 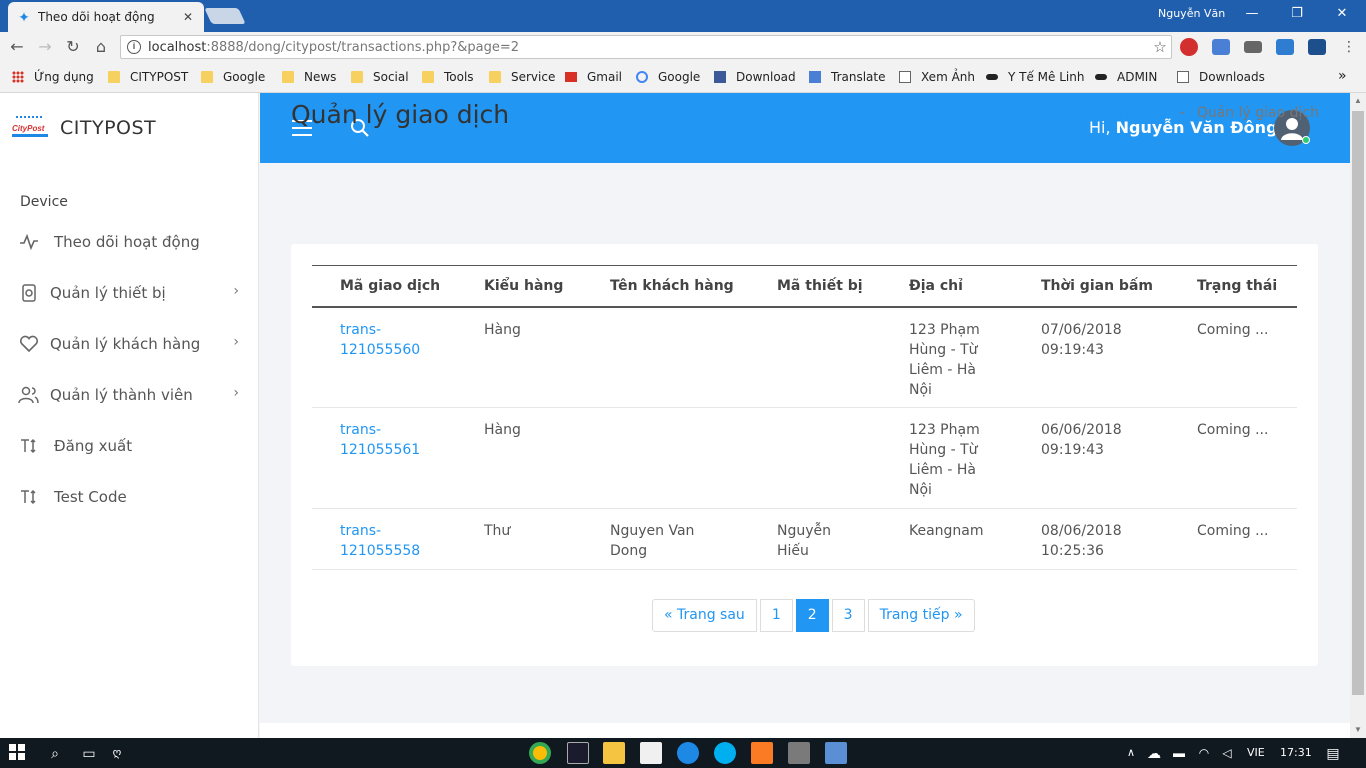 I want to click on translate-extension-icon, so click(x=1221, y=47).